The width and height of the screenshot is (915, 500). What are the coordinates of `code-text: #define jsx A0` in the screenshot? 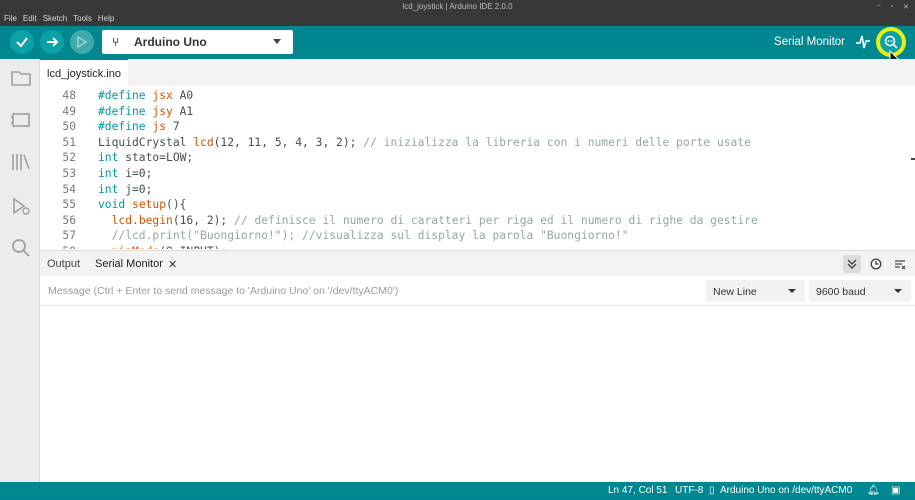 It's located at (145, 96).